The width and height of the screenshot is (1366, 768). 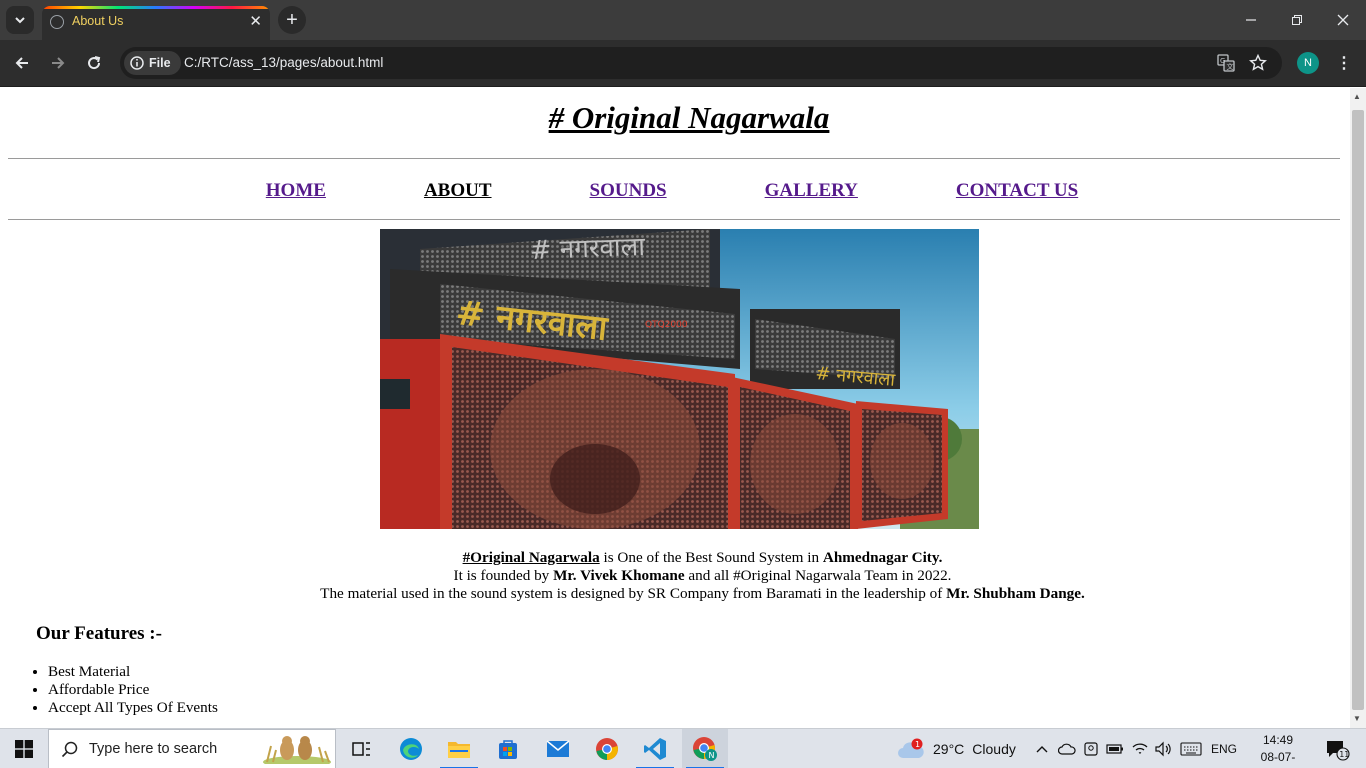 I want to click on notification-center-button: 11, so click(x=1336, y=748).